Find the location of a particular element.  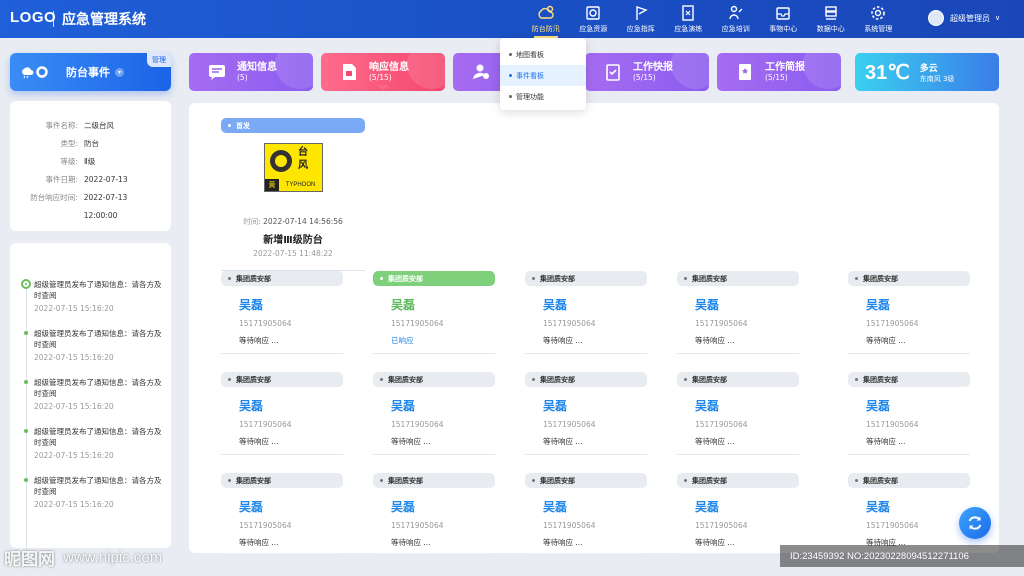

weather-event-icon is located at coordinates (35, 72).